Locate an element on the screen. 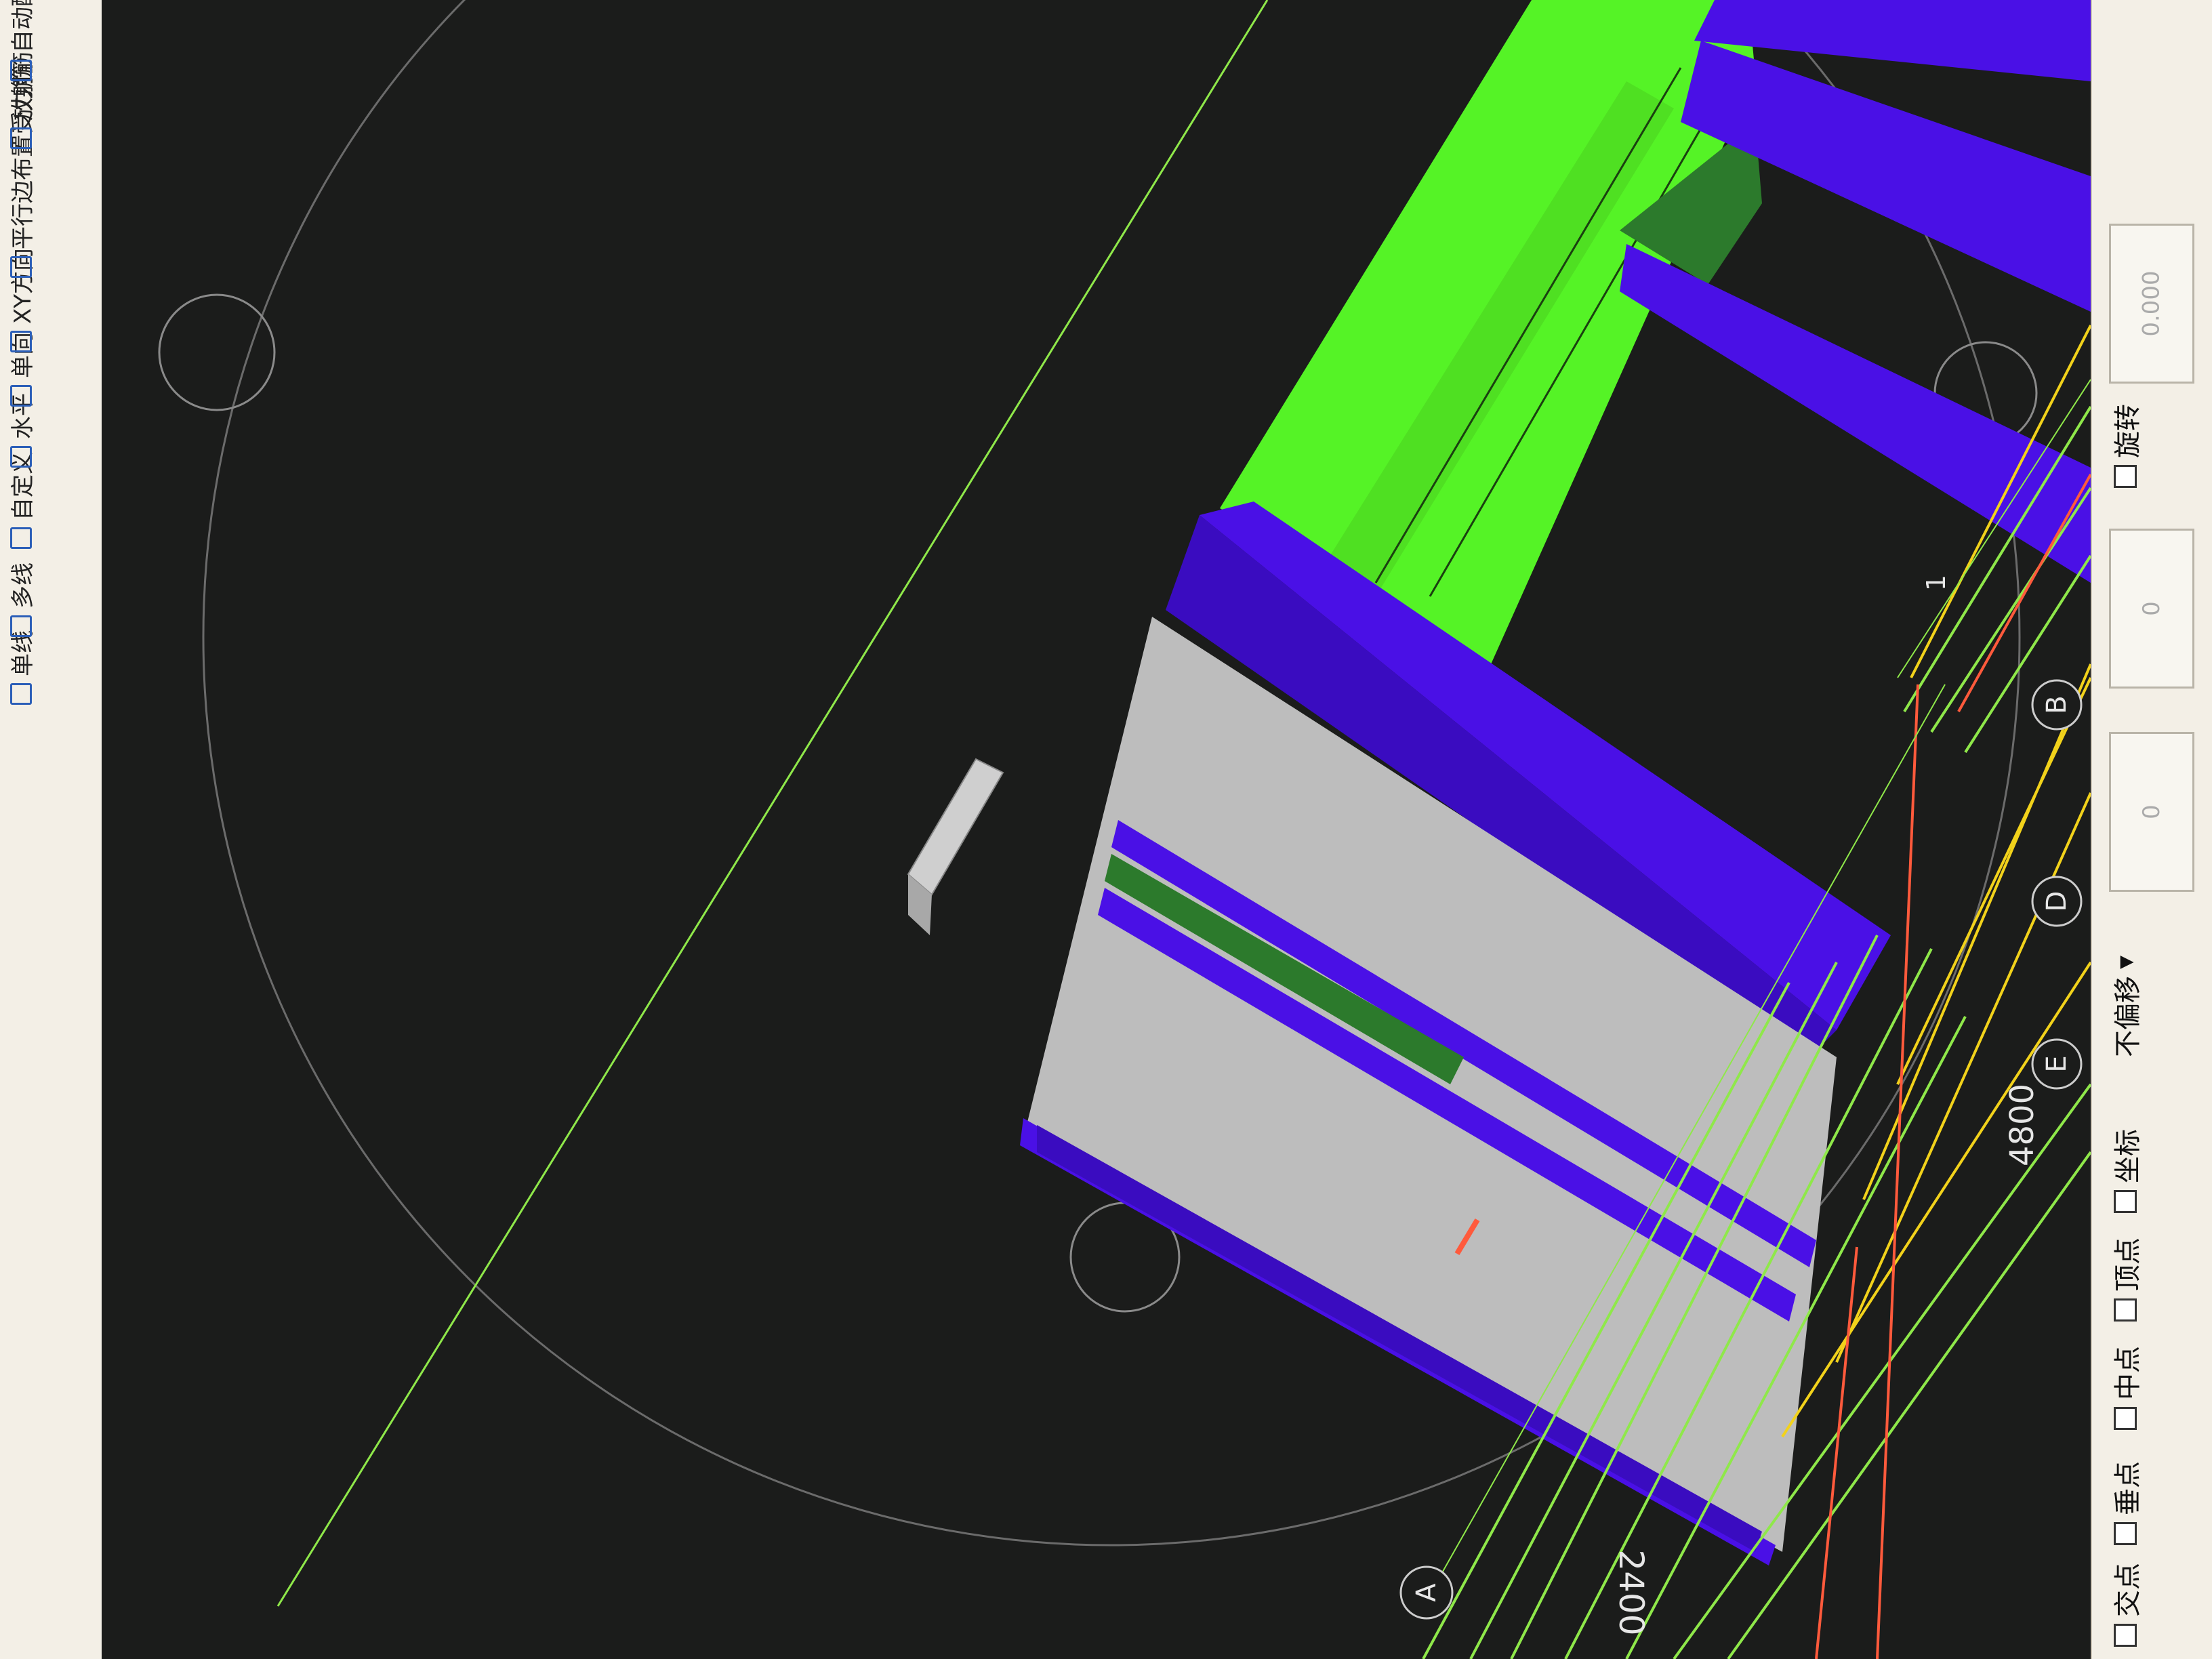  axis-bubble-d: D is located at coordinates (2057, 901).